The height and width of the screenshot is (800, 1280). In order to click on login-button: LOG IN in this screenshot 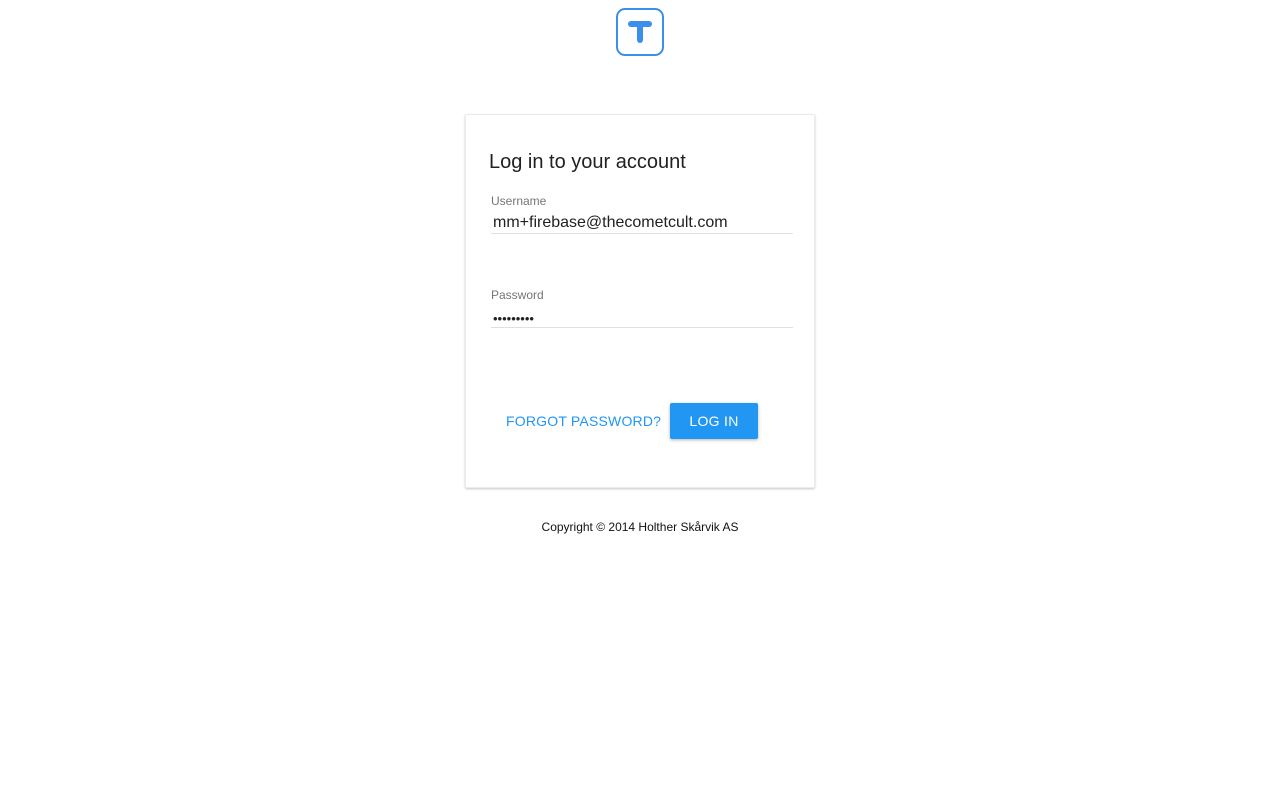, I will do `click(714, 421)`.